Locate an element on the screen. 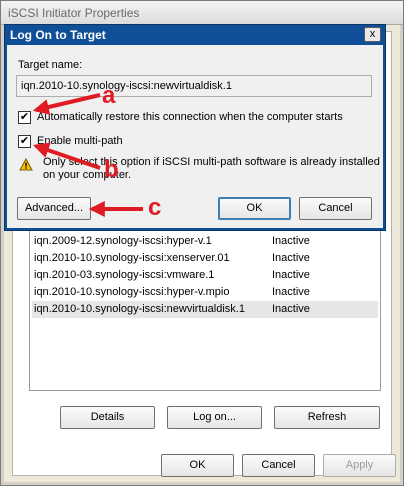 The height and width of the screenshot is (486, 404). parent-window-title: iSCSI Initiator Properties is located at coordinates (74, 13).